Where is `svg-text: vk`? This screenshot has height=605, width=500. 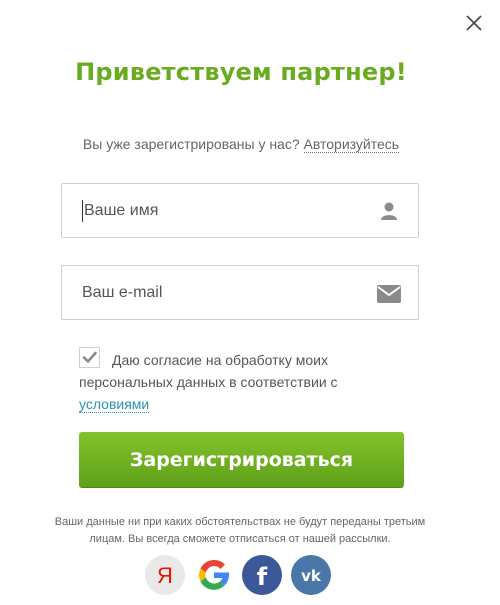 svg-text: vk is located at coordinates (311, 576).